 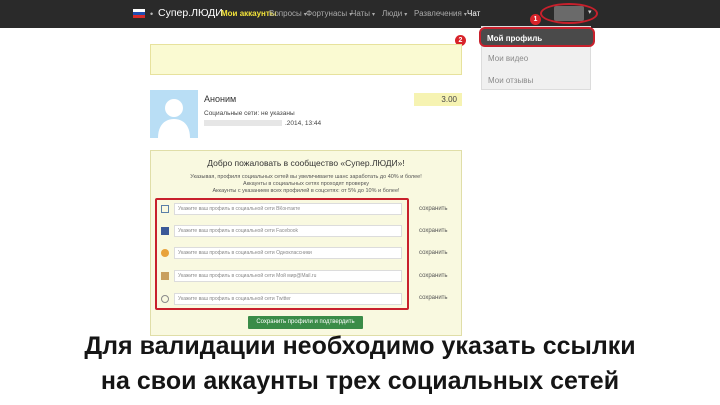 I want to click on nav-item-people: Люди ▾, so click(x=394, y=13).